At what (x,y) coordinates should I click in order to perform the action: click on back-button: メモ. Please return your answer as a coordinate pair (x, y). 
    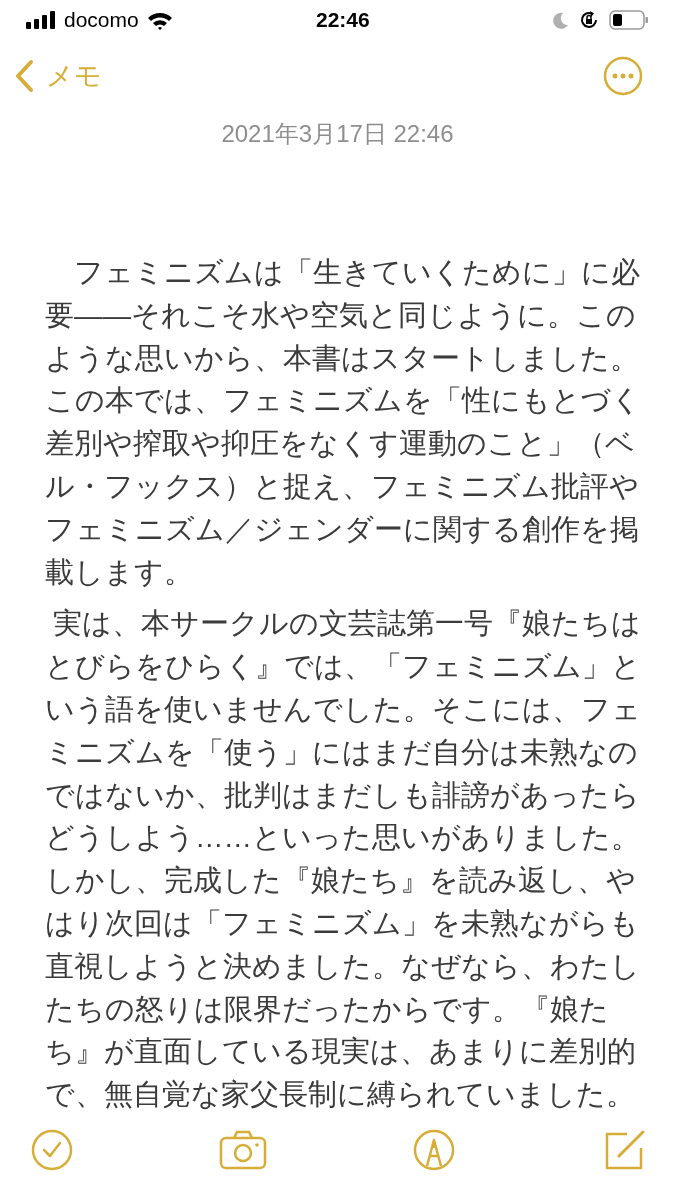
    Looking at the image, I should click on (58, 76).